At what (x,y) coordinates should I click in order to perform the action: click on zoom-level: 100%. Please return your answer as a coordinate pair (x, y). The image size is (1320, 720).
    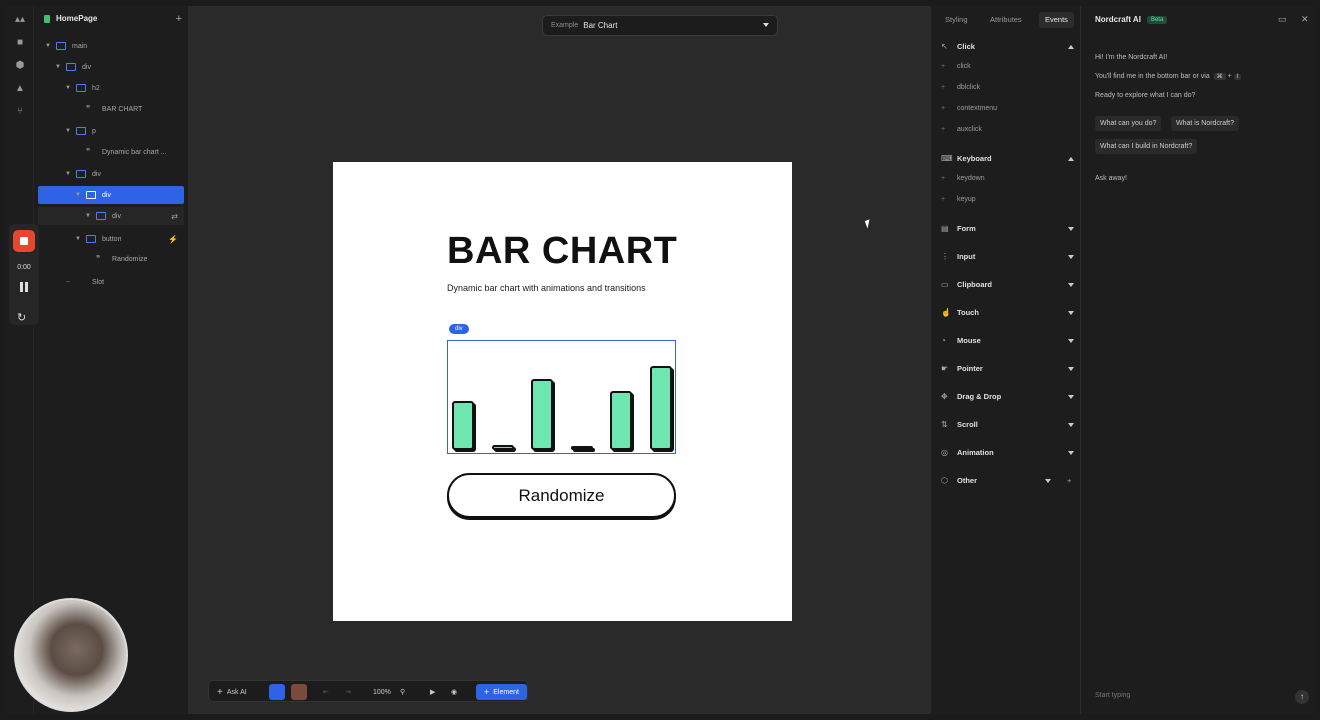
    Looking at the image, I should click on (382, 692).